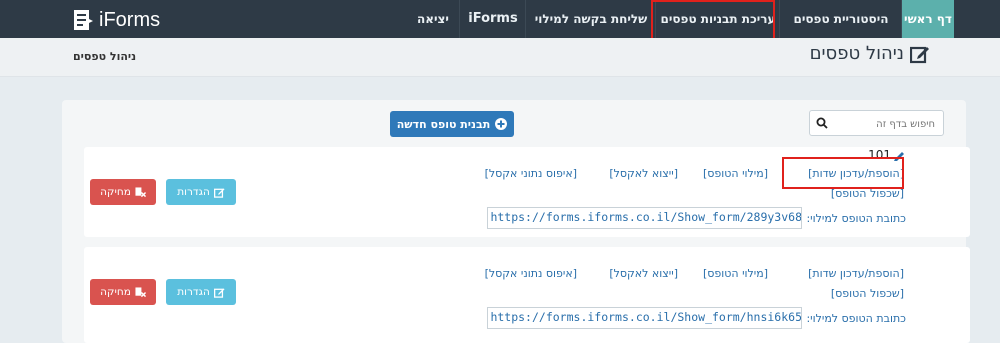  What do you see at coordinates (590, 19) in the screenshot?
I see `nav-send-request: שליחת בקשה למילוי` at bounding box center [590, 19].